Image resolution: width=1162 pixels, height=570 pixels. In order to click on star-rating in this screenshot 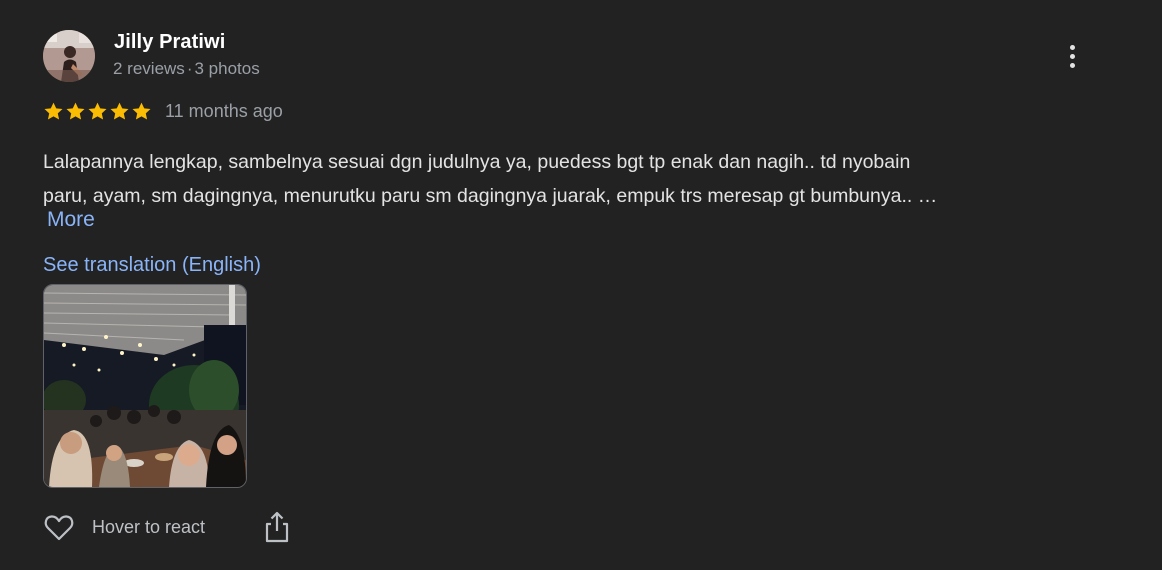, I will do `click(97, 111)`.